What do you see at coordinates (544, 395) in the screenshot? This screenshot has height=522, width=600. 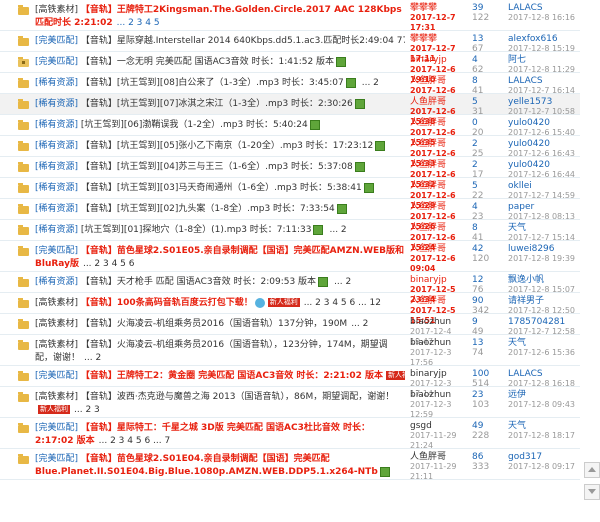 I see `last-poster-link: 远伊` at bounding box center [544, 395].